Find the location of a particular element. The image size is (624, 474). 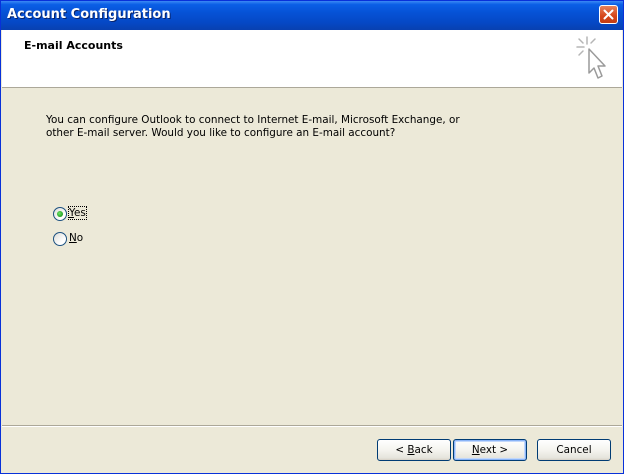

title-bar: Account Configuration is located at coordinates (312, 15).